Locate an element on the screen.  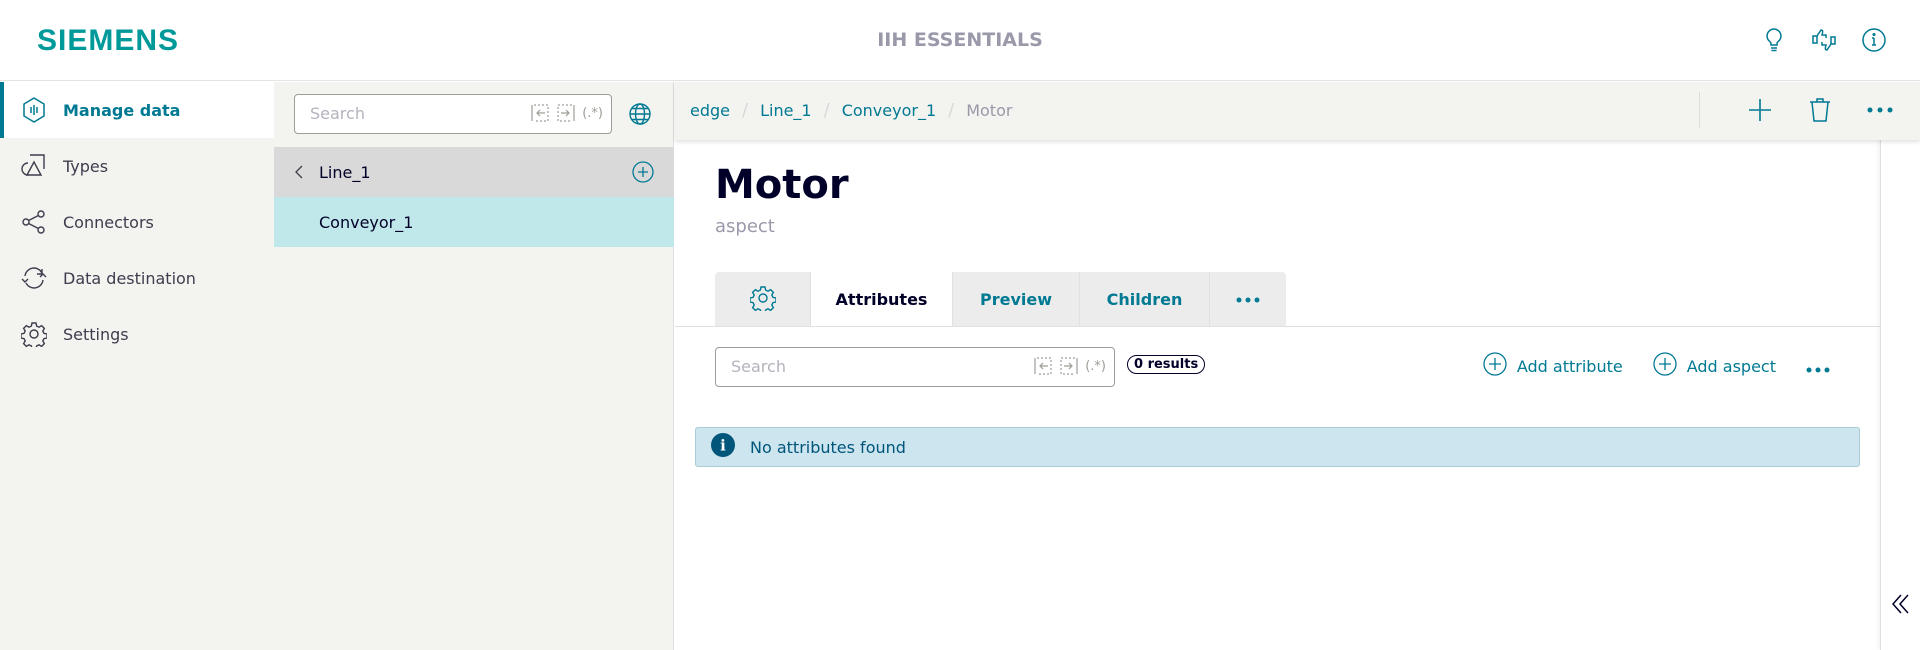
sidebar-item-data-destination: Data destination is located at coordinates (137, 278).